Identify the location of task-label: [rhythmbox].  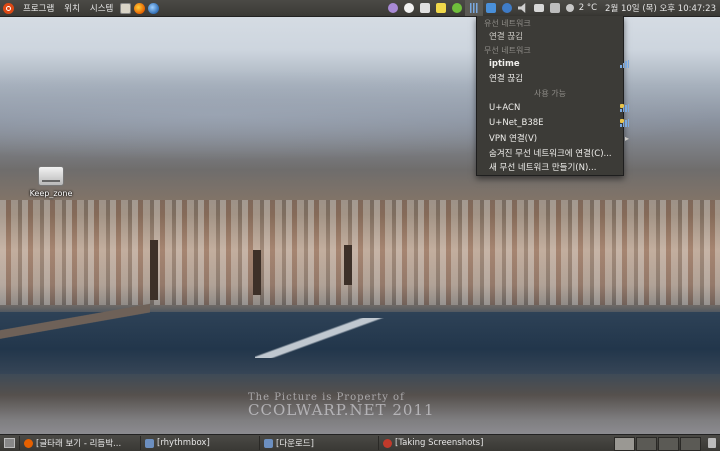
(183, 443).